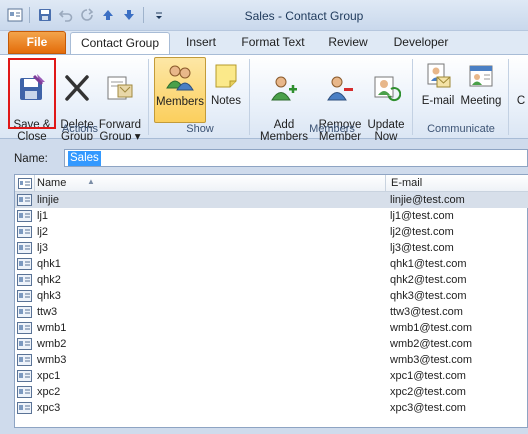 The image size is (528, 434). Describe the element at coordinates (428, 392) in the screenshot. I see `row-email: xpc2@test.com` at that location.